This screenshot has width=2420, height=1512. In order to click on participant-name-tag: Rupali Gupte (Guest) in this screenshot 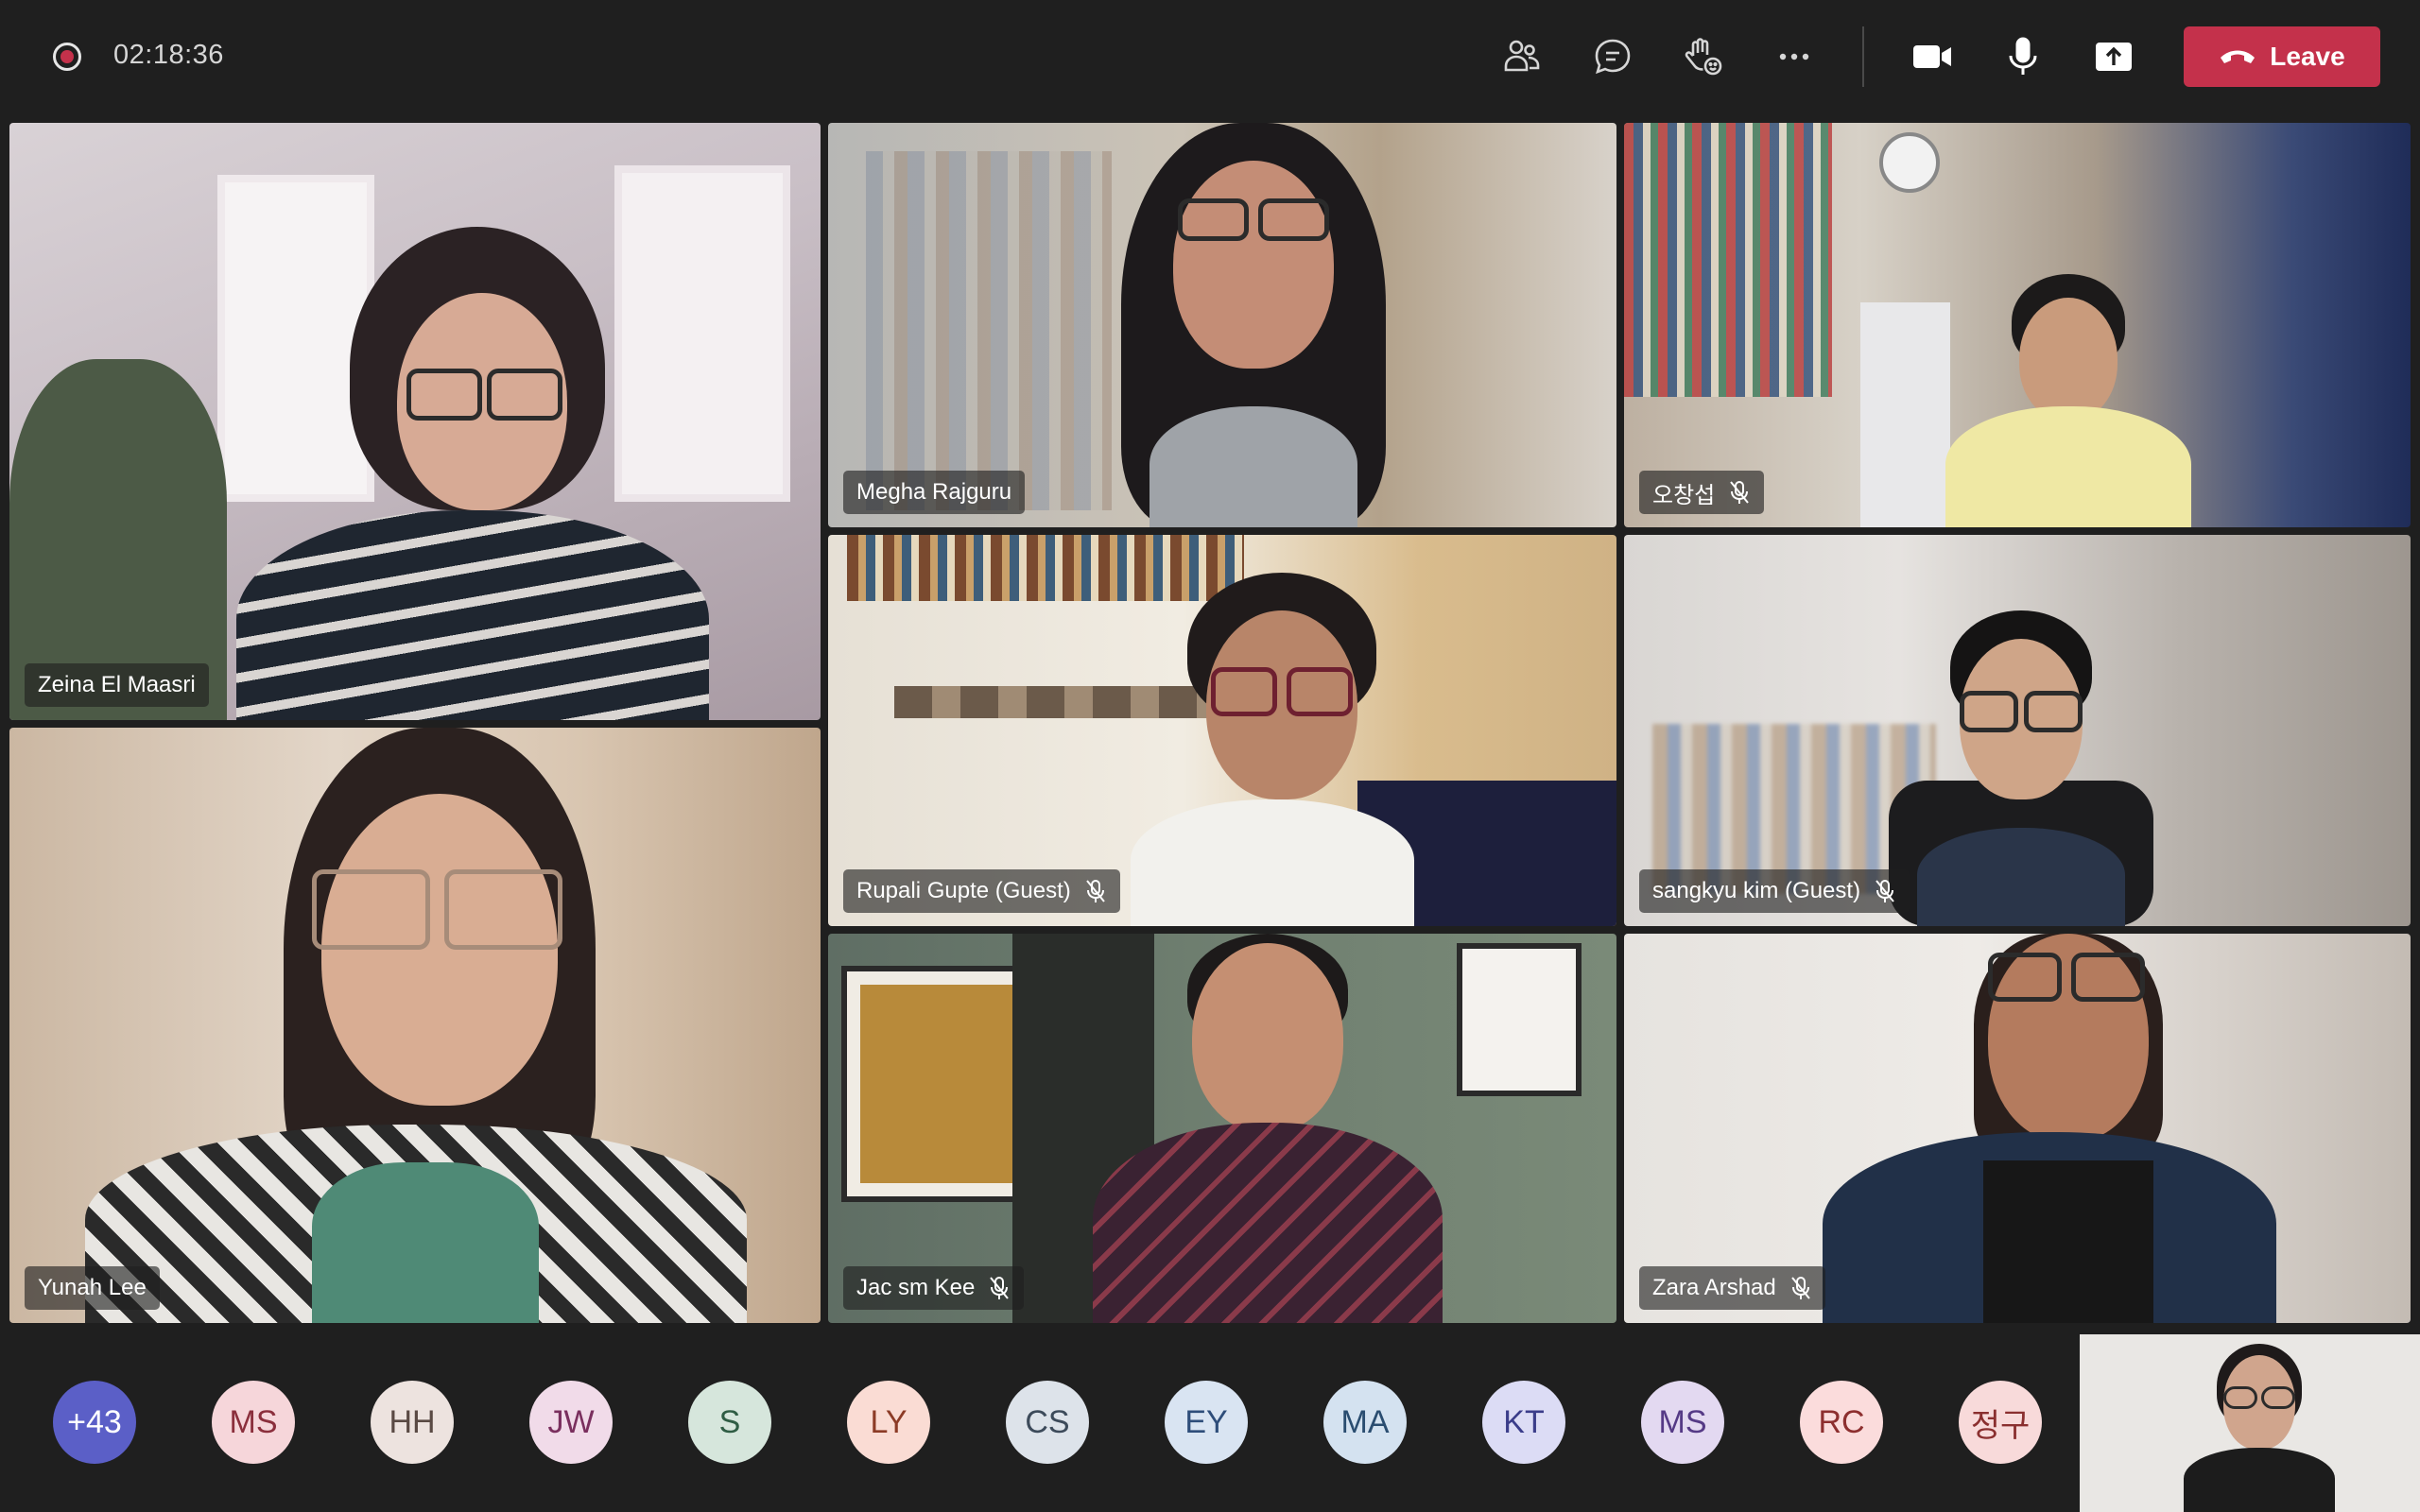, I will do `click(982, 891)`.